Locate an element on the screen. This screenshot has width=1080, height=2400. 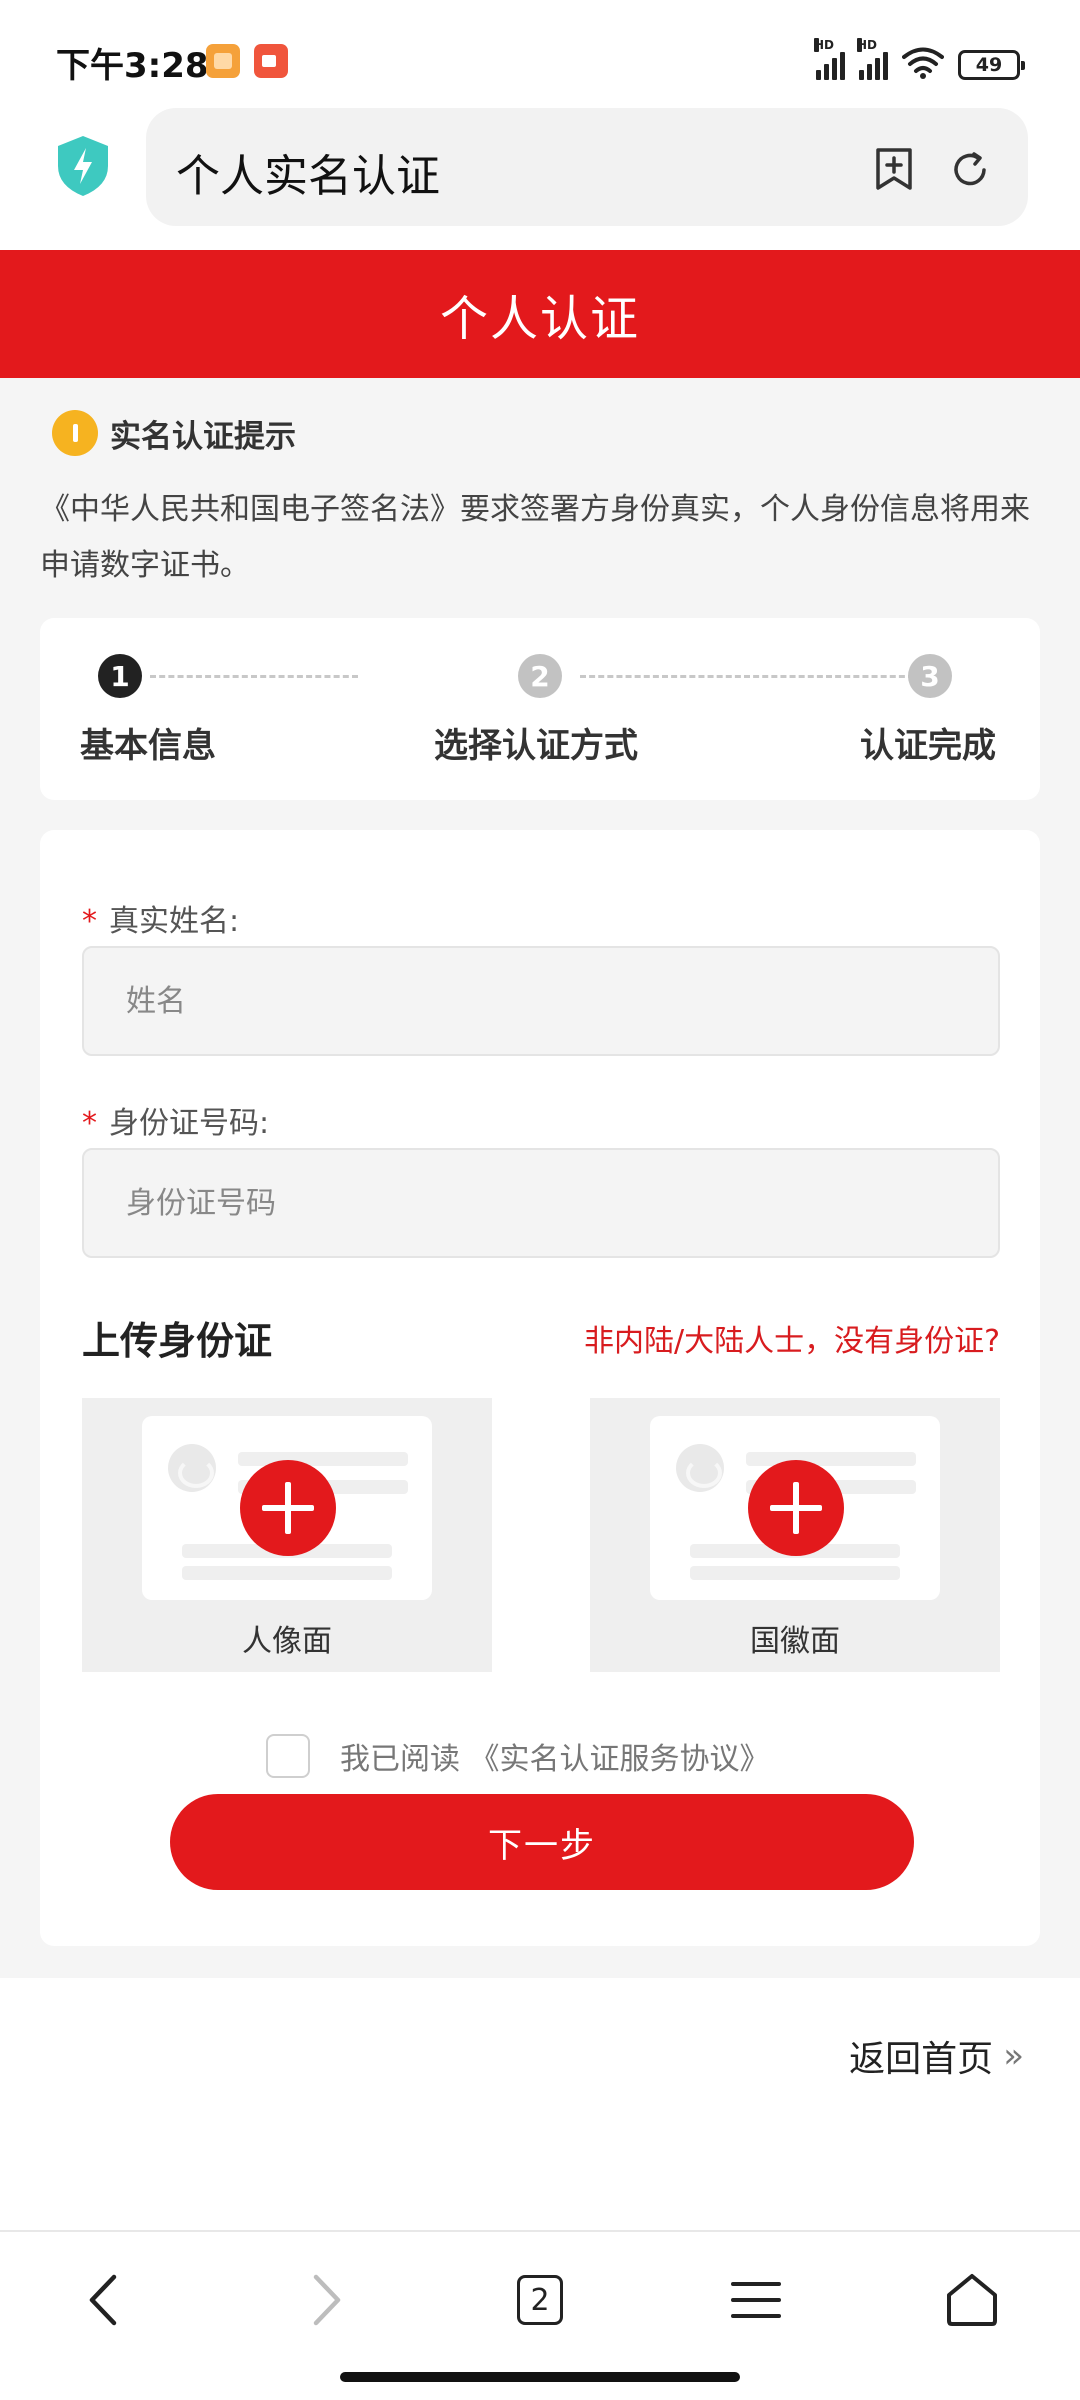
tabs-count-icon: 2 is located at coordinates (540, 2300).